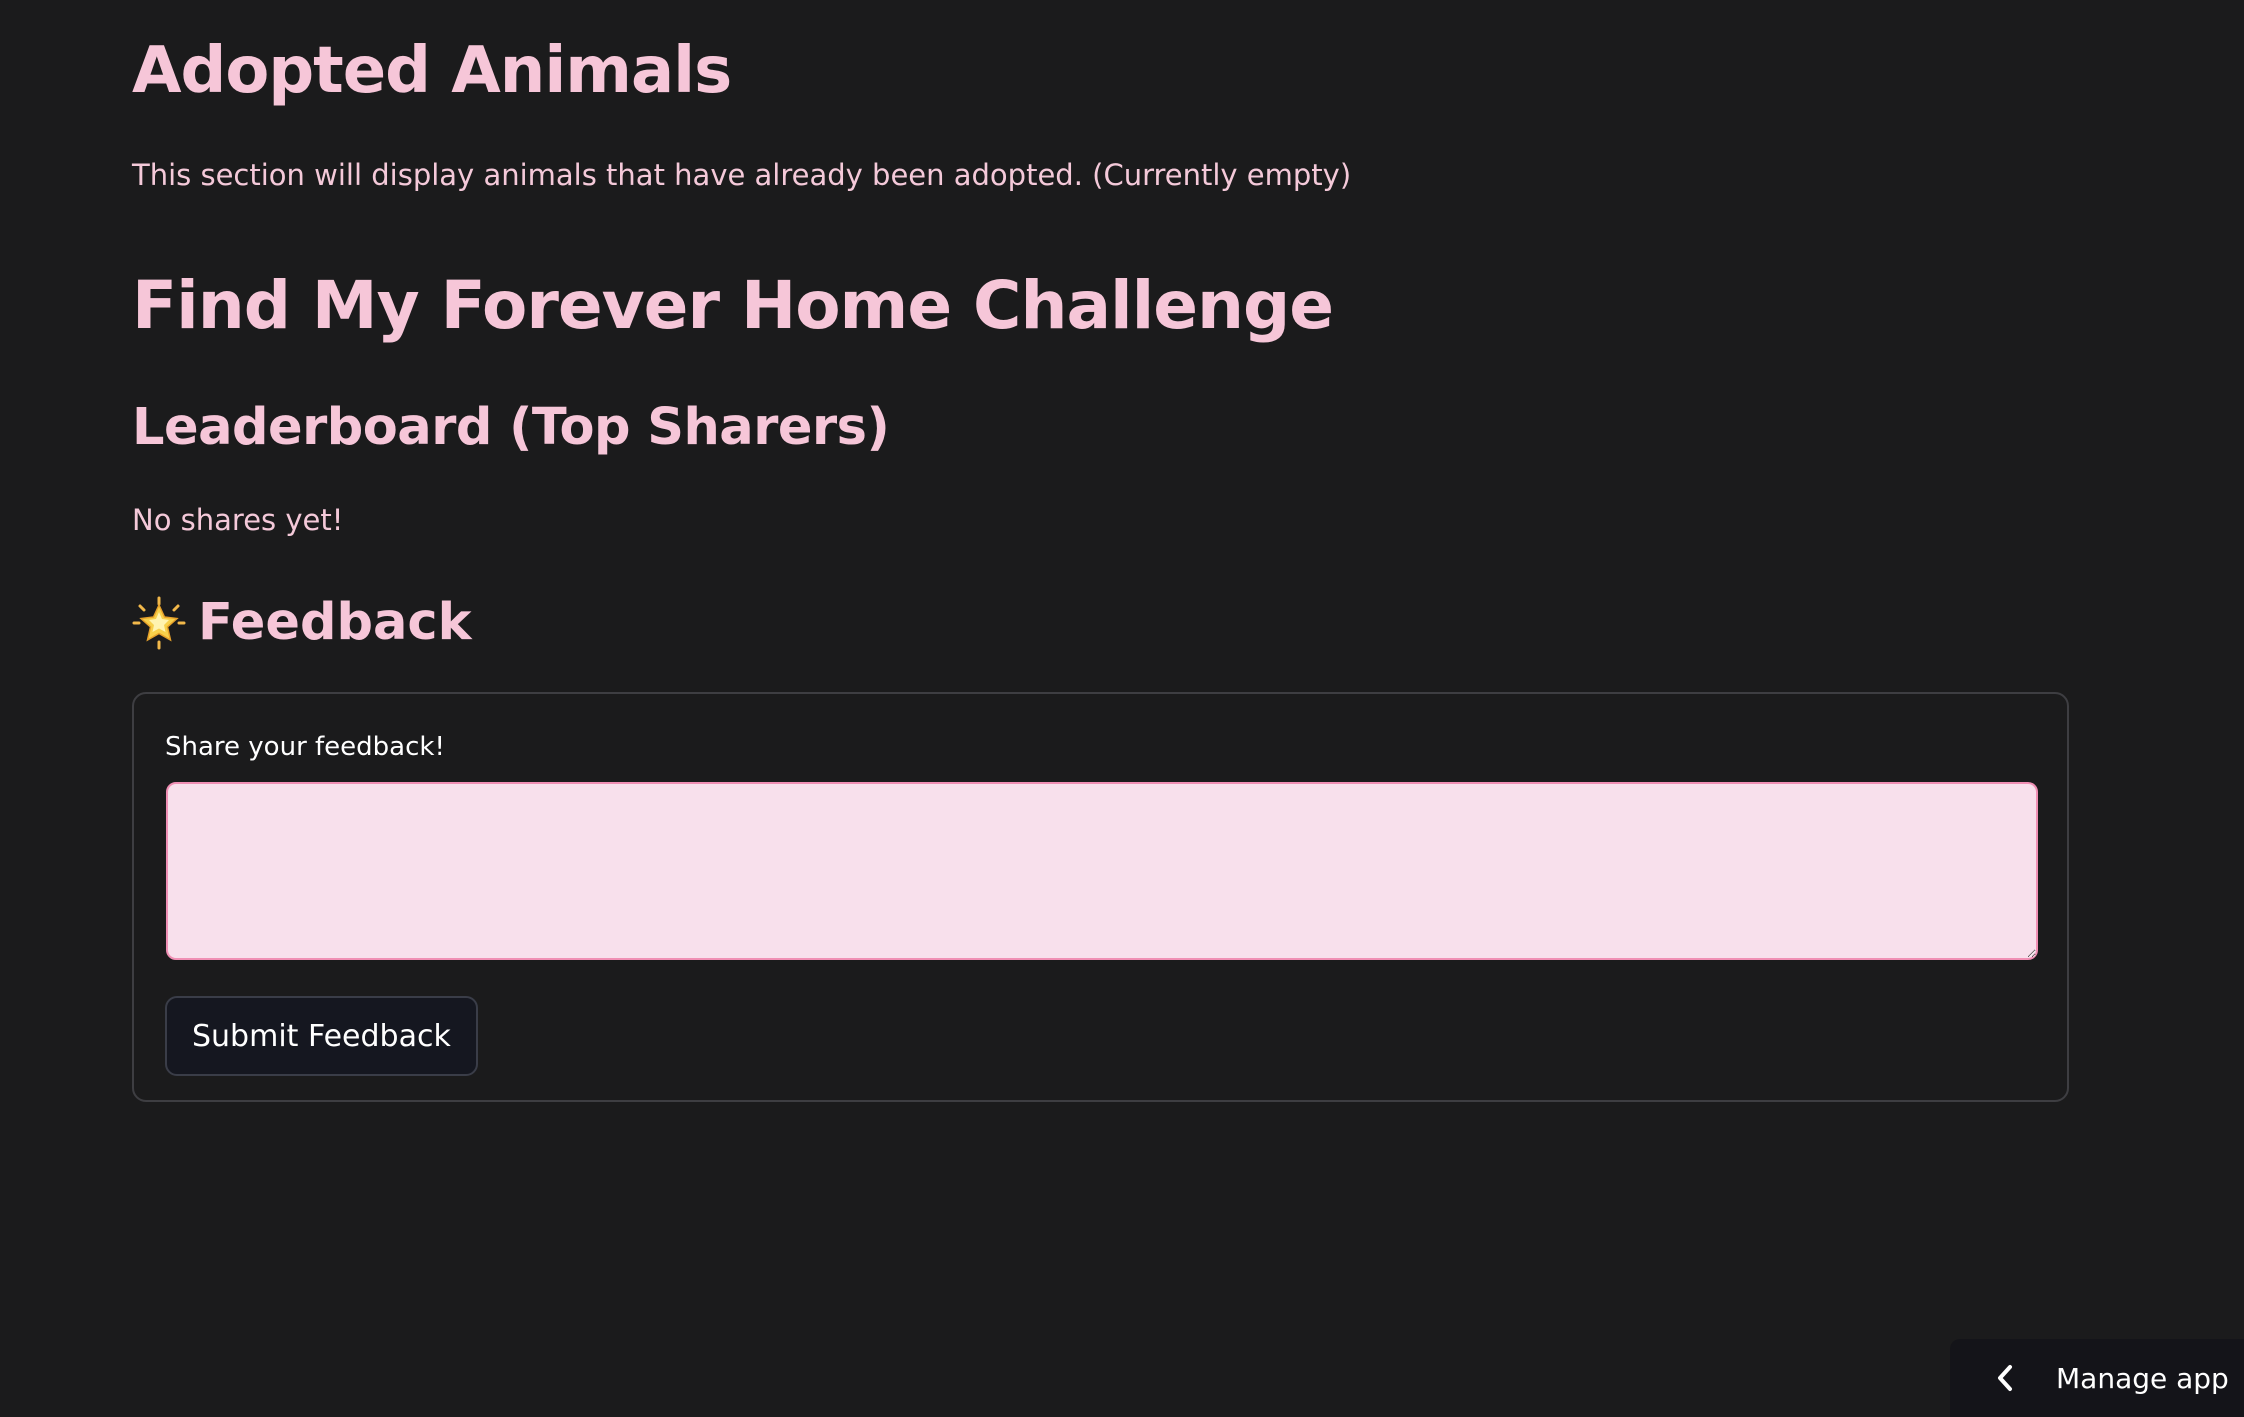 Image resolution: width=2244 pixels, height=1417 pixels. I want to click on adopted-animals-heading: Adopted Animals, so click(432, 71).